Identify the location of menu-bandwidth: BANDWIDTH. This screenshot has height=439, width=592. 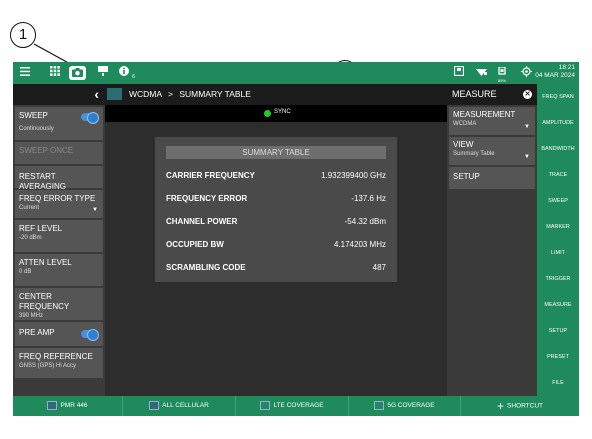
(558, 149).